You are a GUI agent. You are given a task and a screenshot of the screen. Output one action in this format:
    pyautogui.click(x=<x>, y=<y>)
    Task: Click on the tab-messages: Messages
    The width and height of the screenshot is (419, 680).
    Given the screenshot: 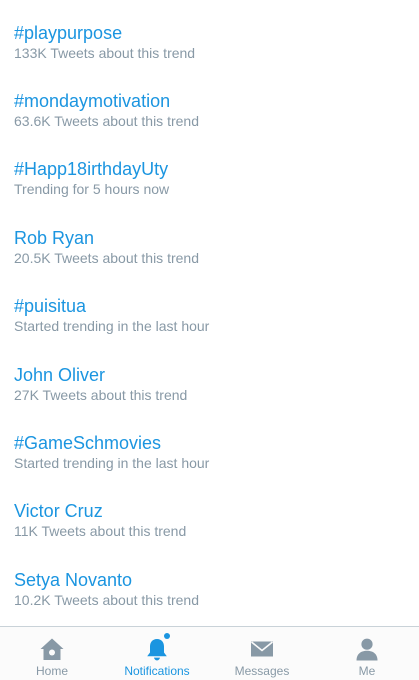 What is the action you would take?
    pyautogui.click(x=262, y=653)
    